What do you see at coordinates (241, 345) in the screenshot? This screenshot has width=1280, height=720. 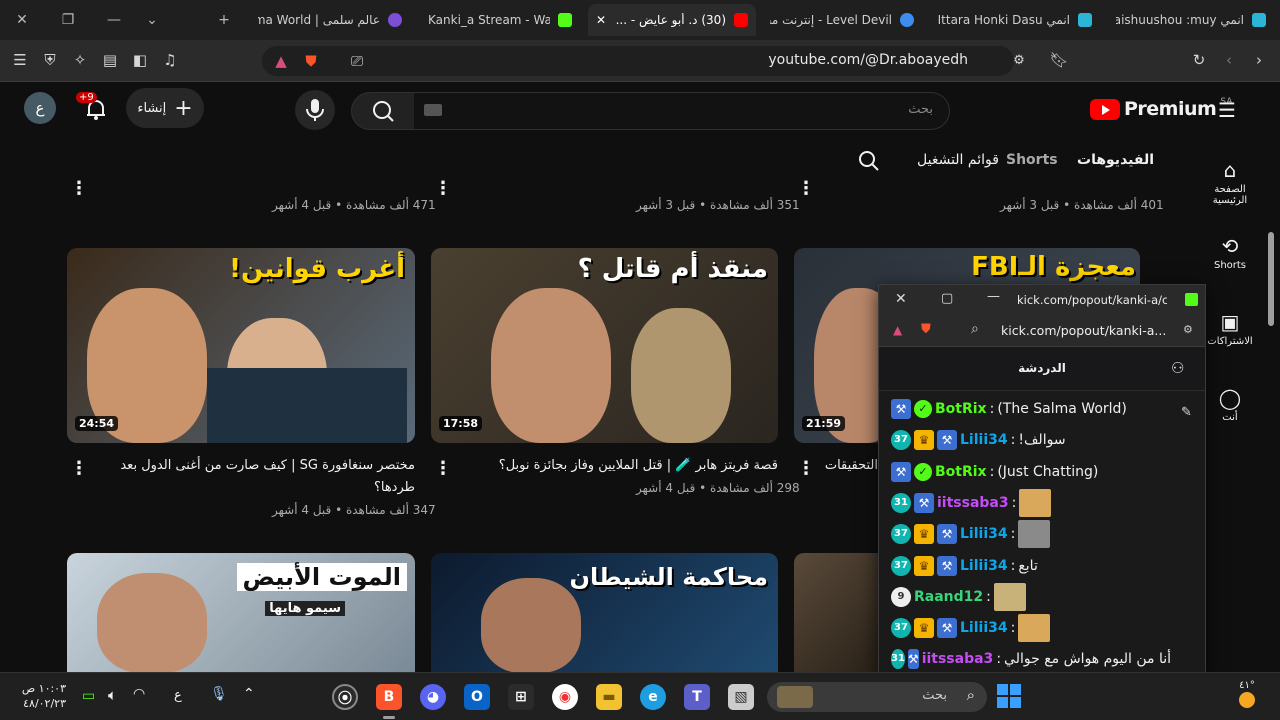 I see `video-thumbnail: أغرب قوانين! 24:54` at bounding box center [241, 345].